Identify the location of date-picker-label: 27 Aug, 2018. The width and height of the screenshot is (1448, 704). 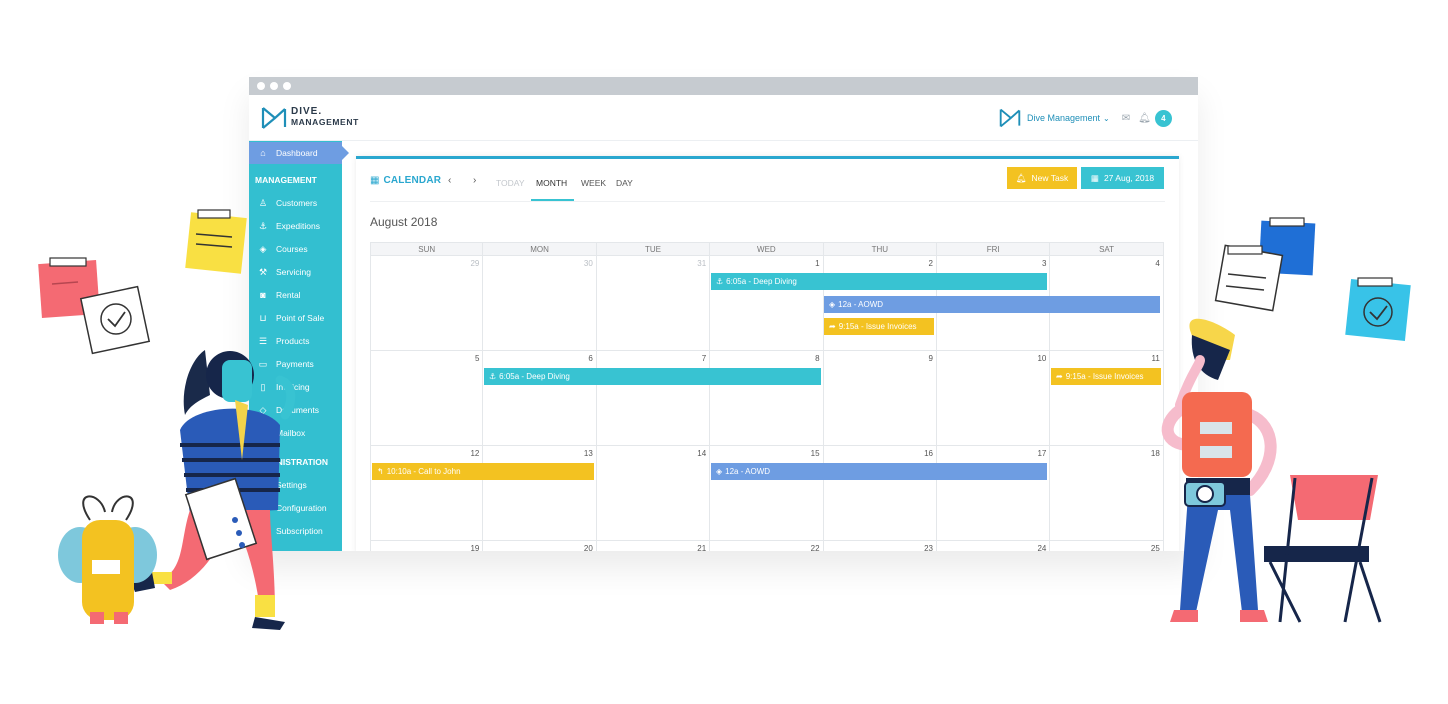
(1129, 178).